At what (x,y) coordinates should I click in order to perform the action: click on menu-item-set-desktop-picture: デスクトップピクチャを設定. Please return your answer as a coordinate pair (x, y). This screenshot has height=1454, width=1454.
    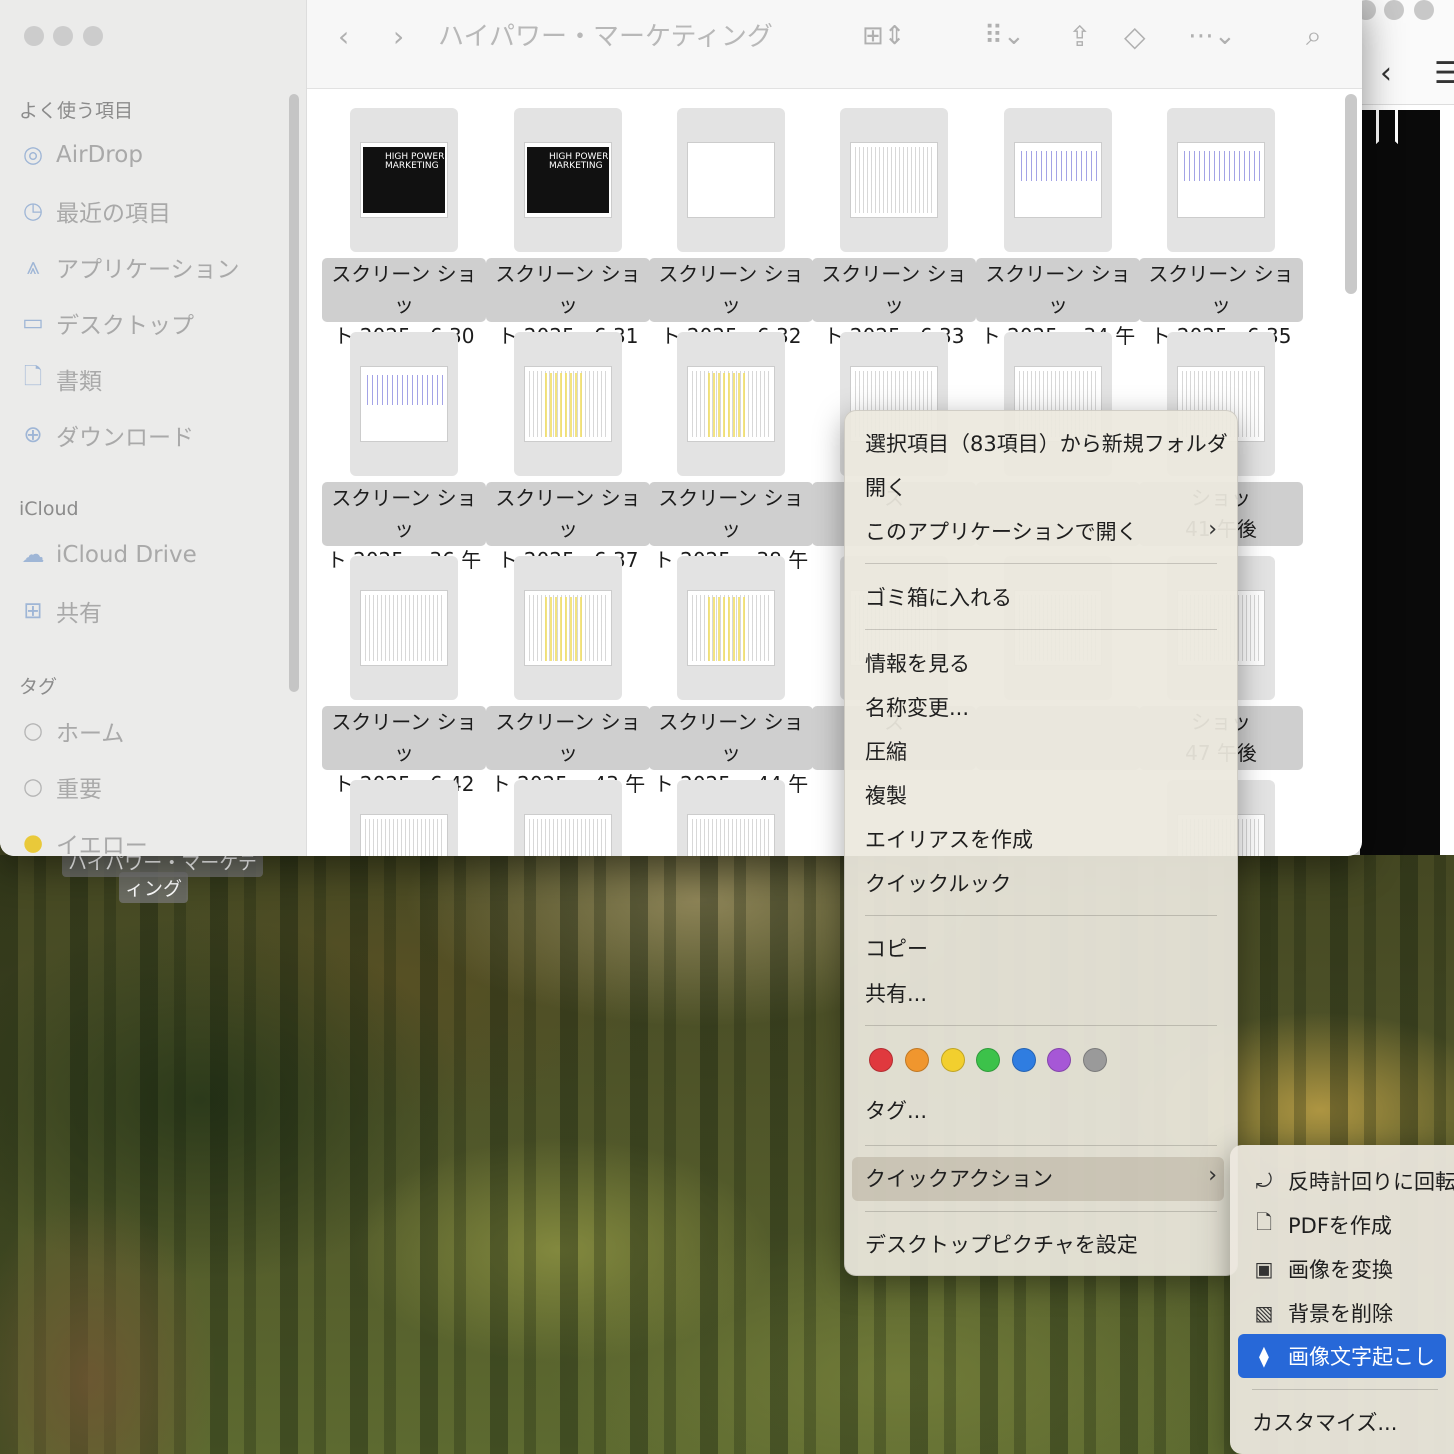
    Looking at the image, I should click on (1001, 1245).